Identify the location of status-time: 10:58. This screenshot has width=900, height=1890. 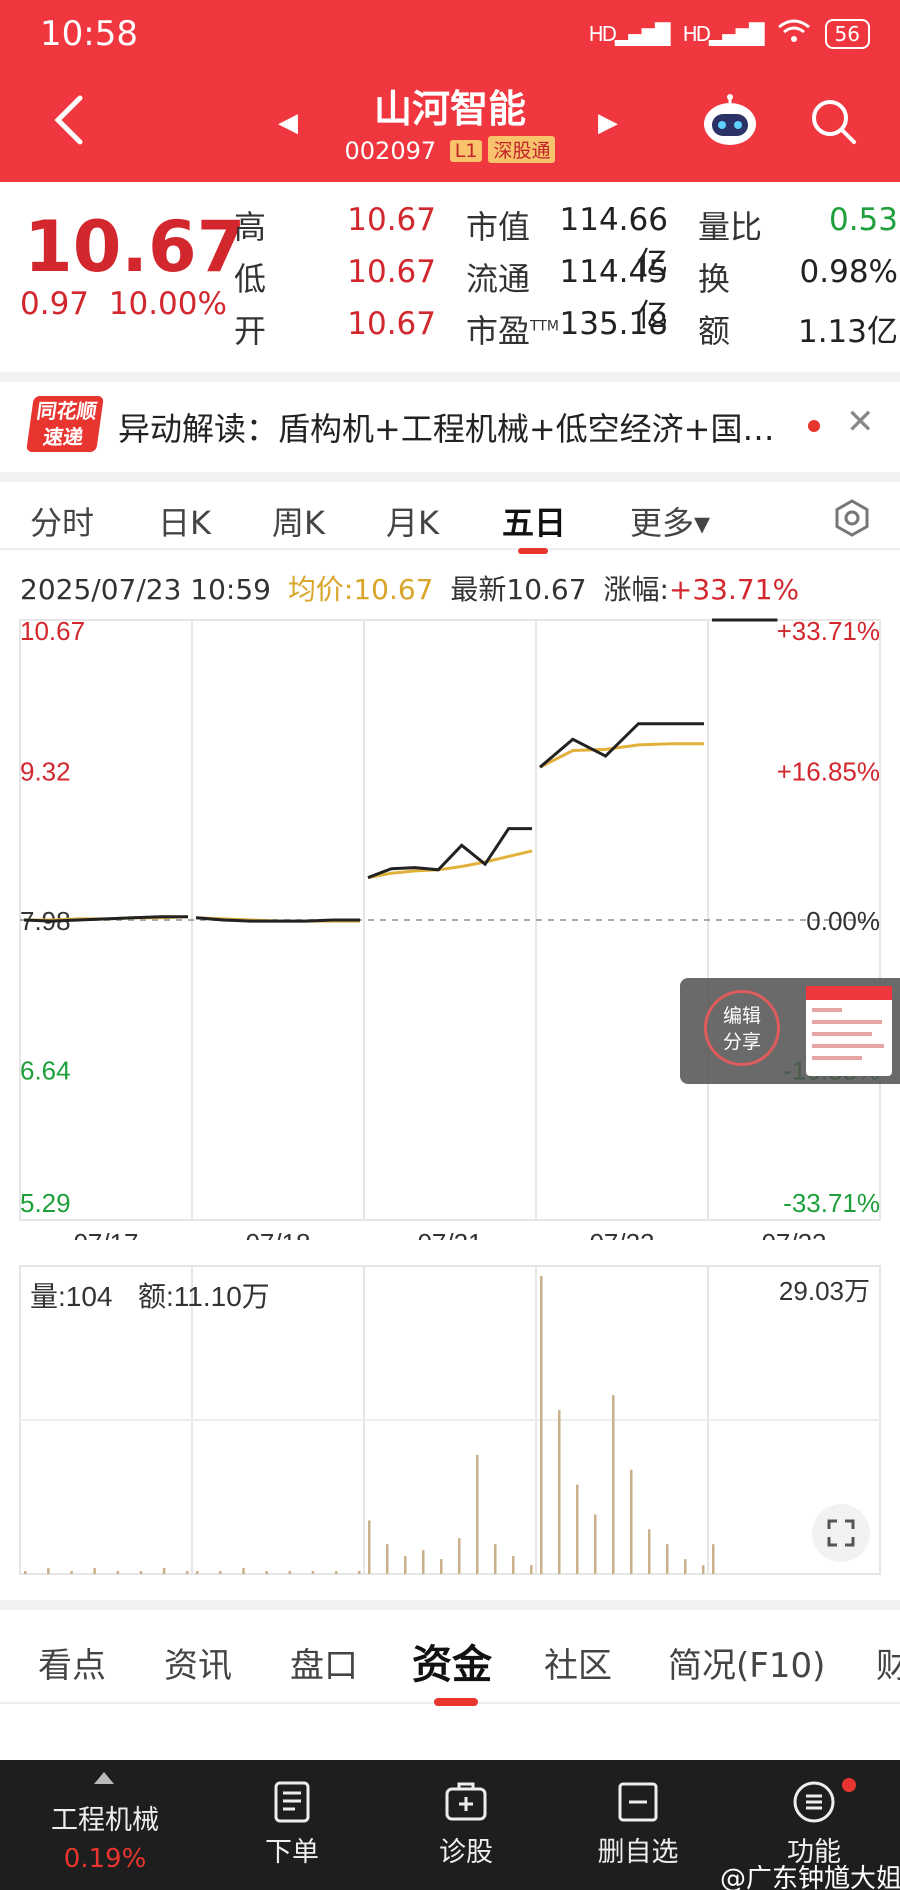
(89, 34).